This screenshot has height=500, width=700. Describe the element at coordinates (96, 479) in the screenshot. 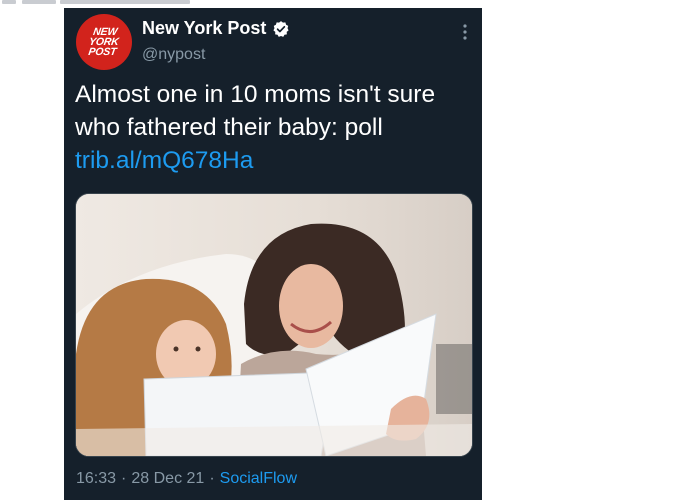

I see `tweet-time: 16:33` at that location.